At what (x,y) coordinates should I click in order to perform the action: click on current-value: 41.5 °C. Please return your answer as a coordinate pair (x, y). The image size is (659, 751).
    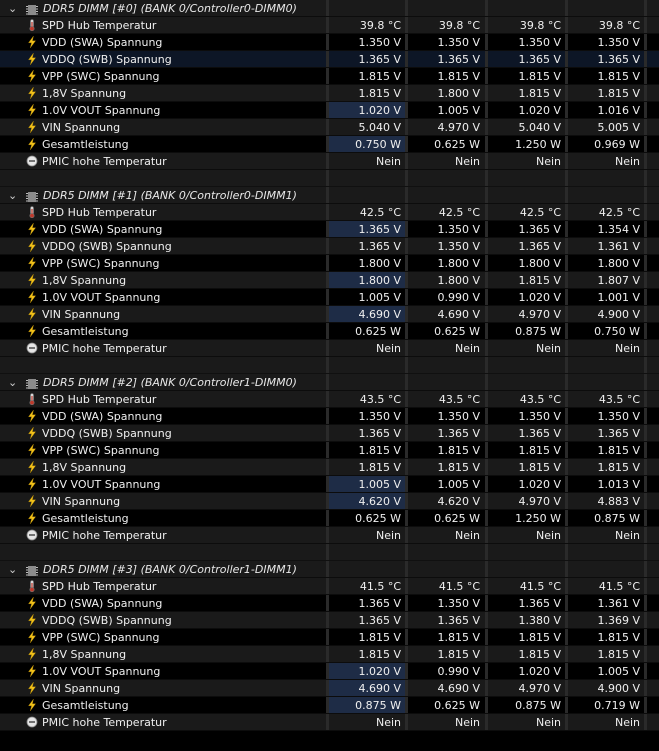
    Looking at the image, I should click on (380, 586).